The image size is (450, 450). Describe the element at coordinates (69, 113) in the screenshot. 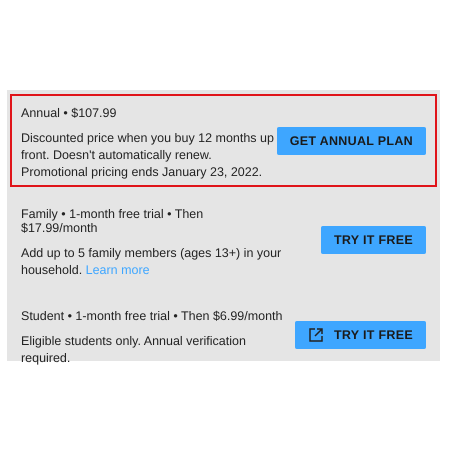

I see `plan-heading: Annual • $107.99` at that location.